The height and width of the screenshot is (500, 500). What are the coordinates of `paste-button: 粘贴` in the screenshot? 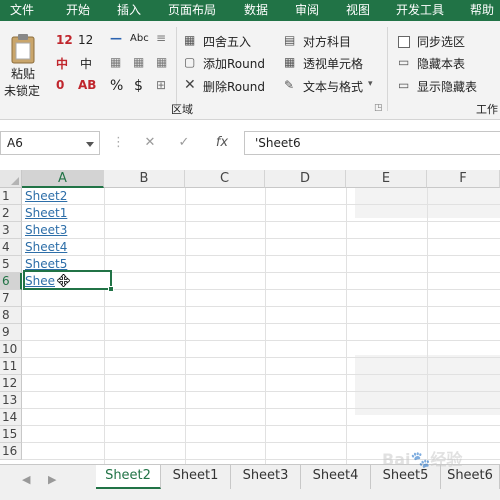 It's located at (23, 73).